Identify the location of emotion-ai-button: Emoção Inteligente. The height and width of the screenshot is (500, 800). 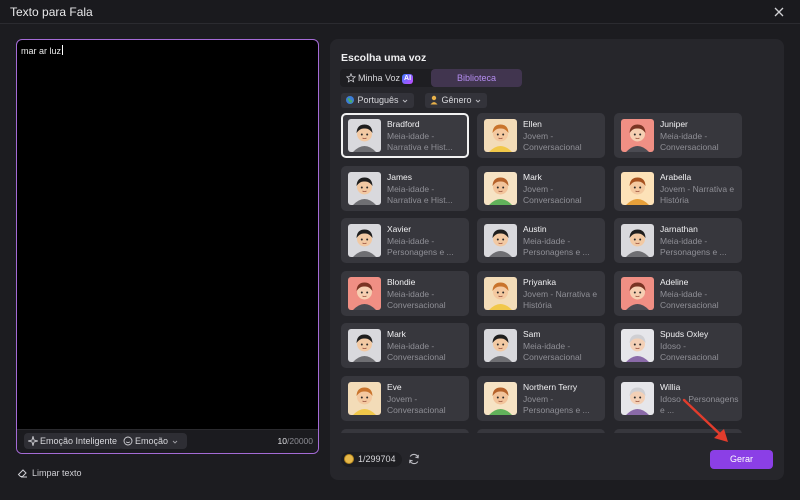
(74, 441).